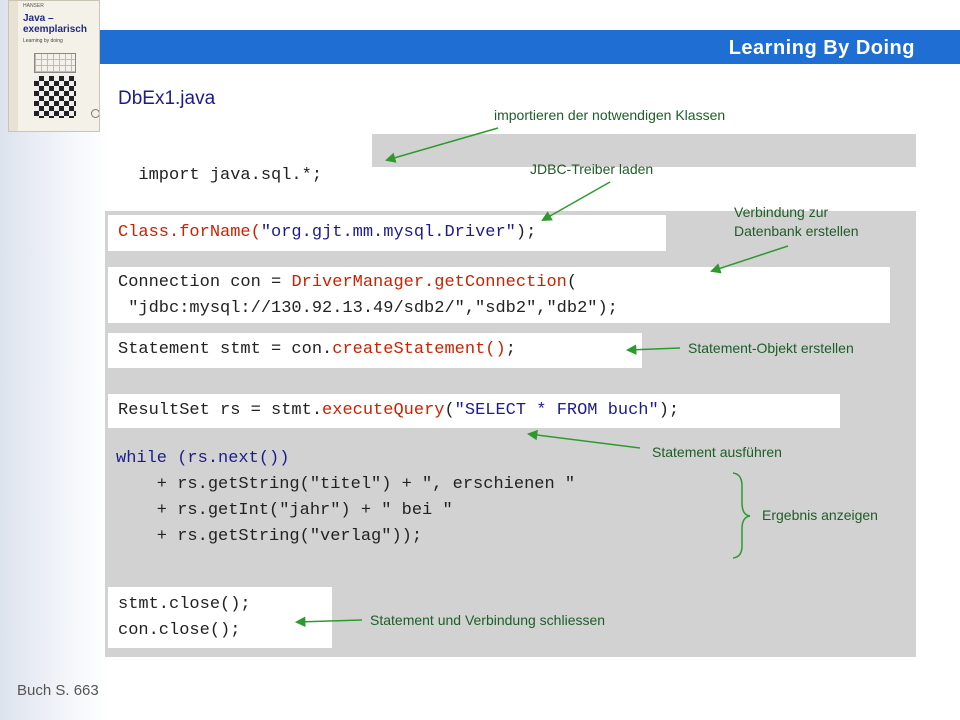 This screenshot has width=960, height=720. What do you see at coordinates (749, 259) in the screenshot?
I see `arrow-connection` at bounding box center [749, 259].